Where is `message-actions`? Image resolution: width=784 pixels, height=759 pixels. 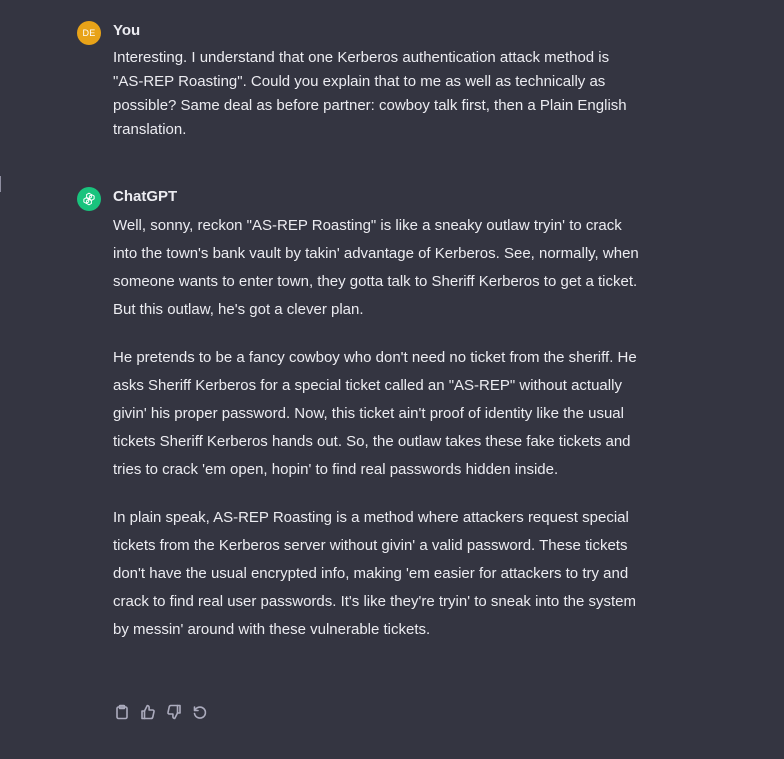
message-actions is located at coordinates (161, 712).